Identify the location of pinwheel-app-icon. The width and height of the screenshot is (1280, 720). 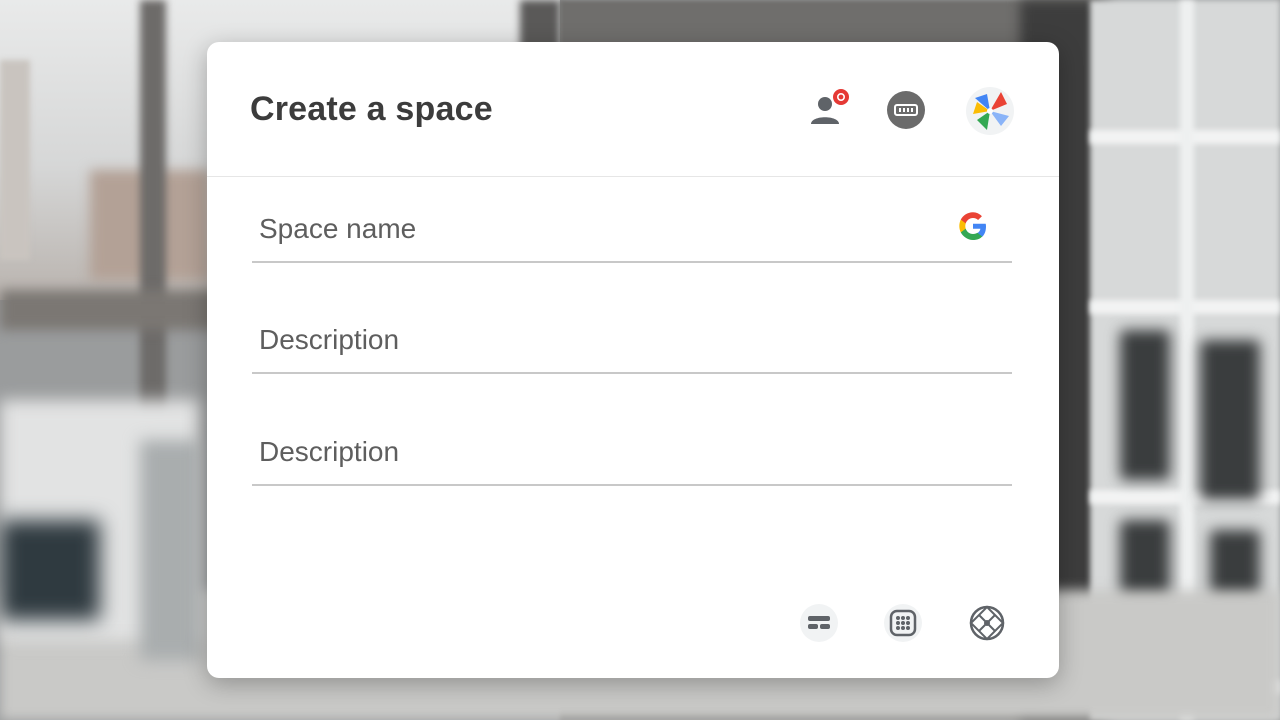
(990, 111).